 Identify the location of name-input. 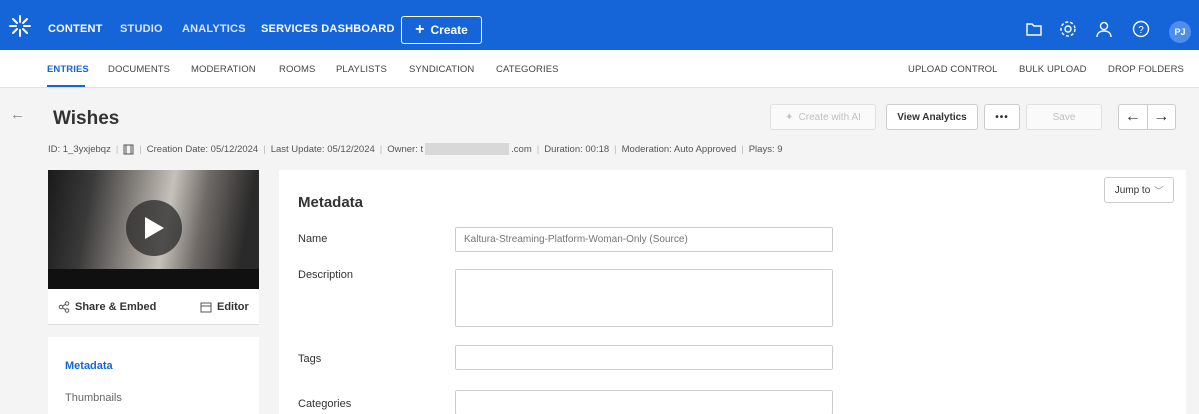
(644, 239).